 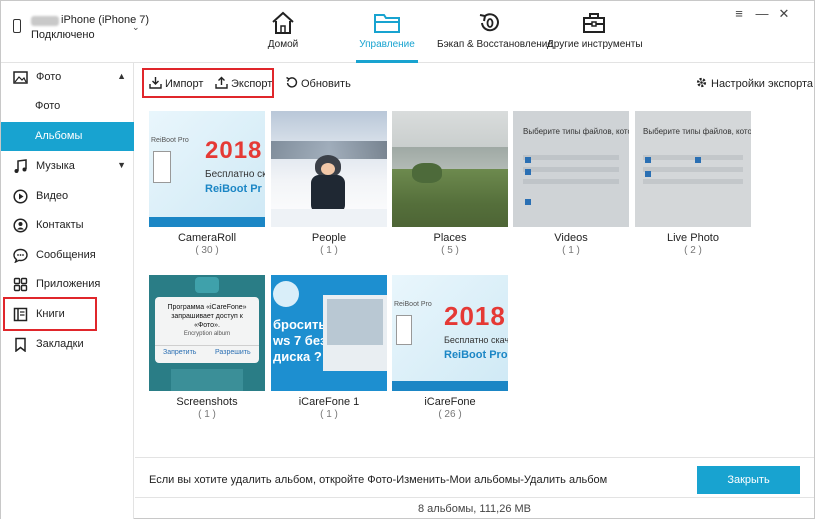 What do you see at coordinates (748, 480) in the screenshot?
I see `close-button: Закрыть` at bounding box center [748, 480].